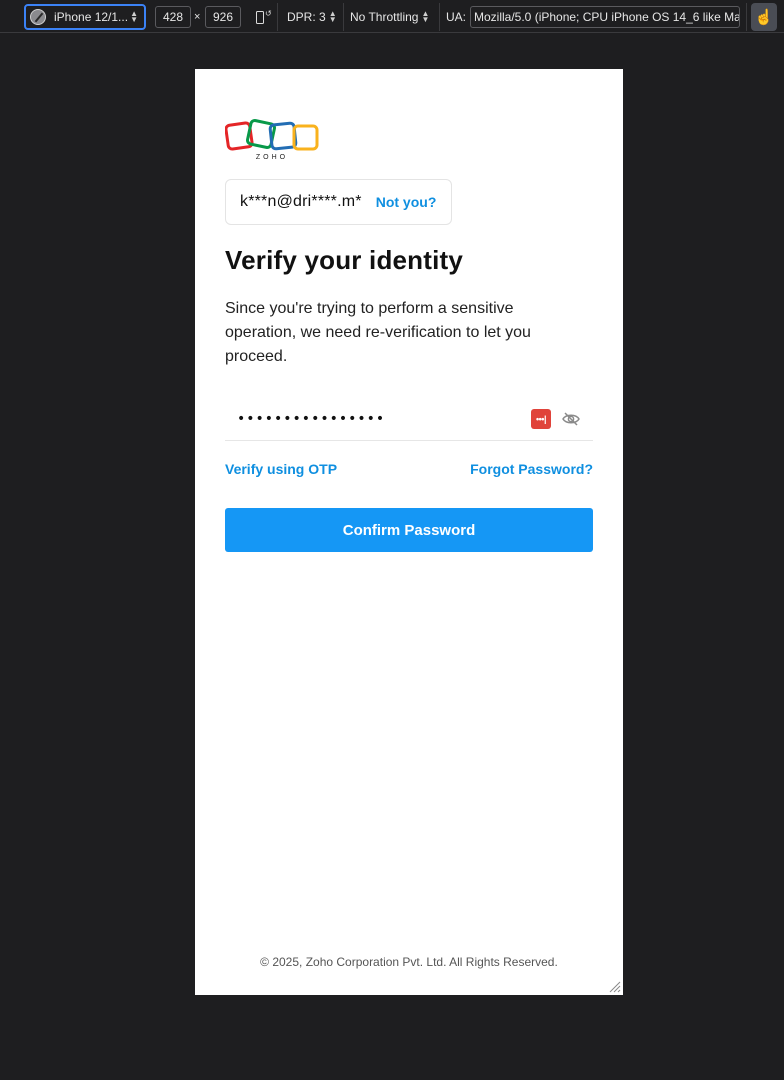 The height and width of the screenshot is (1080, 784). I want to click on hide-password-eye-icon, so click(571, 419).